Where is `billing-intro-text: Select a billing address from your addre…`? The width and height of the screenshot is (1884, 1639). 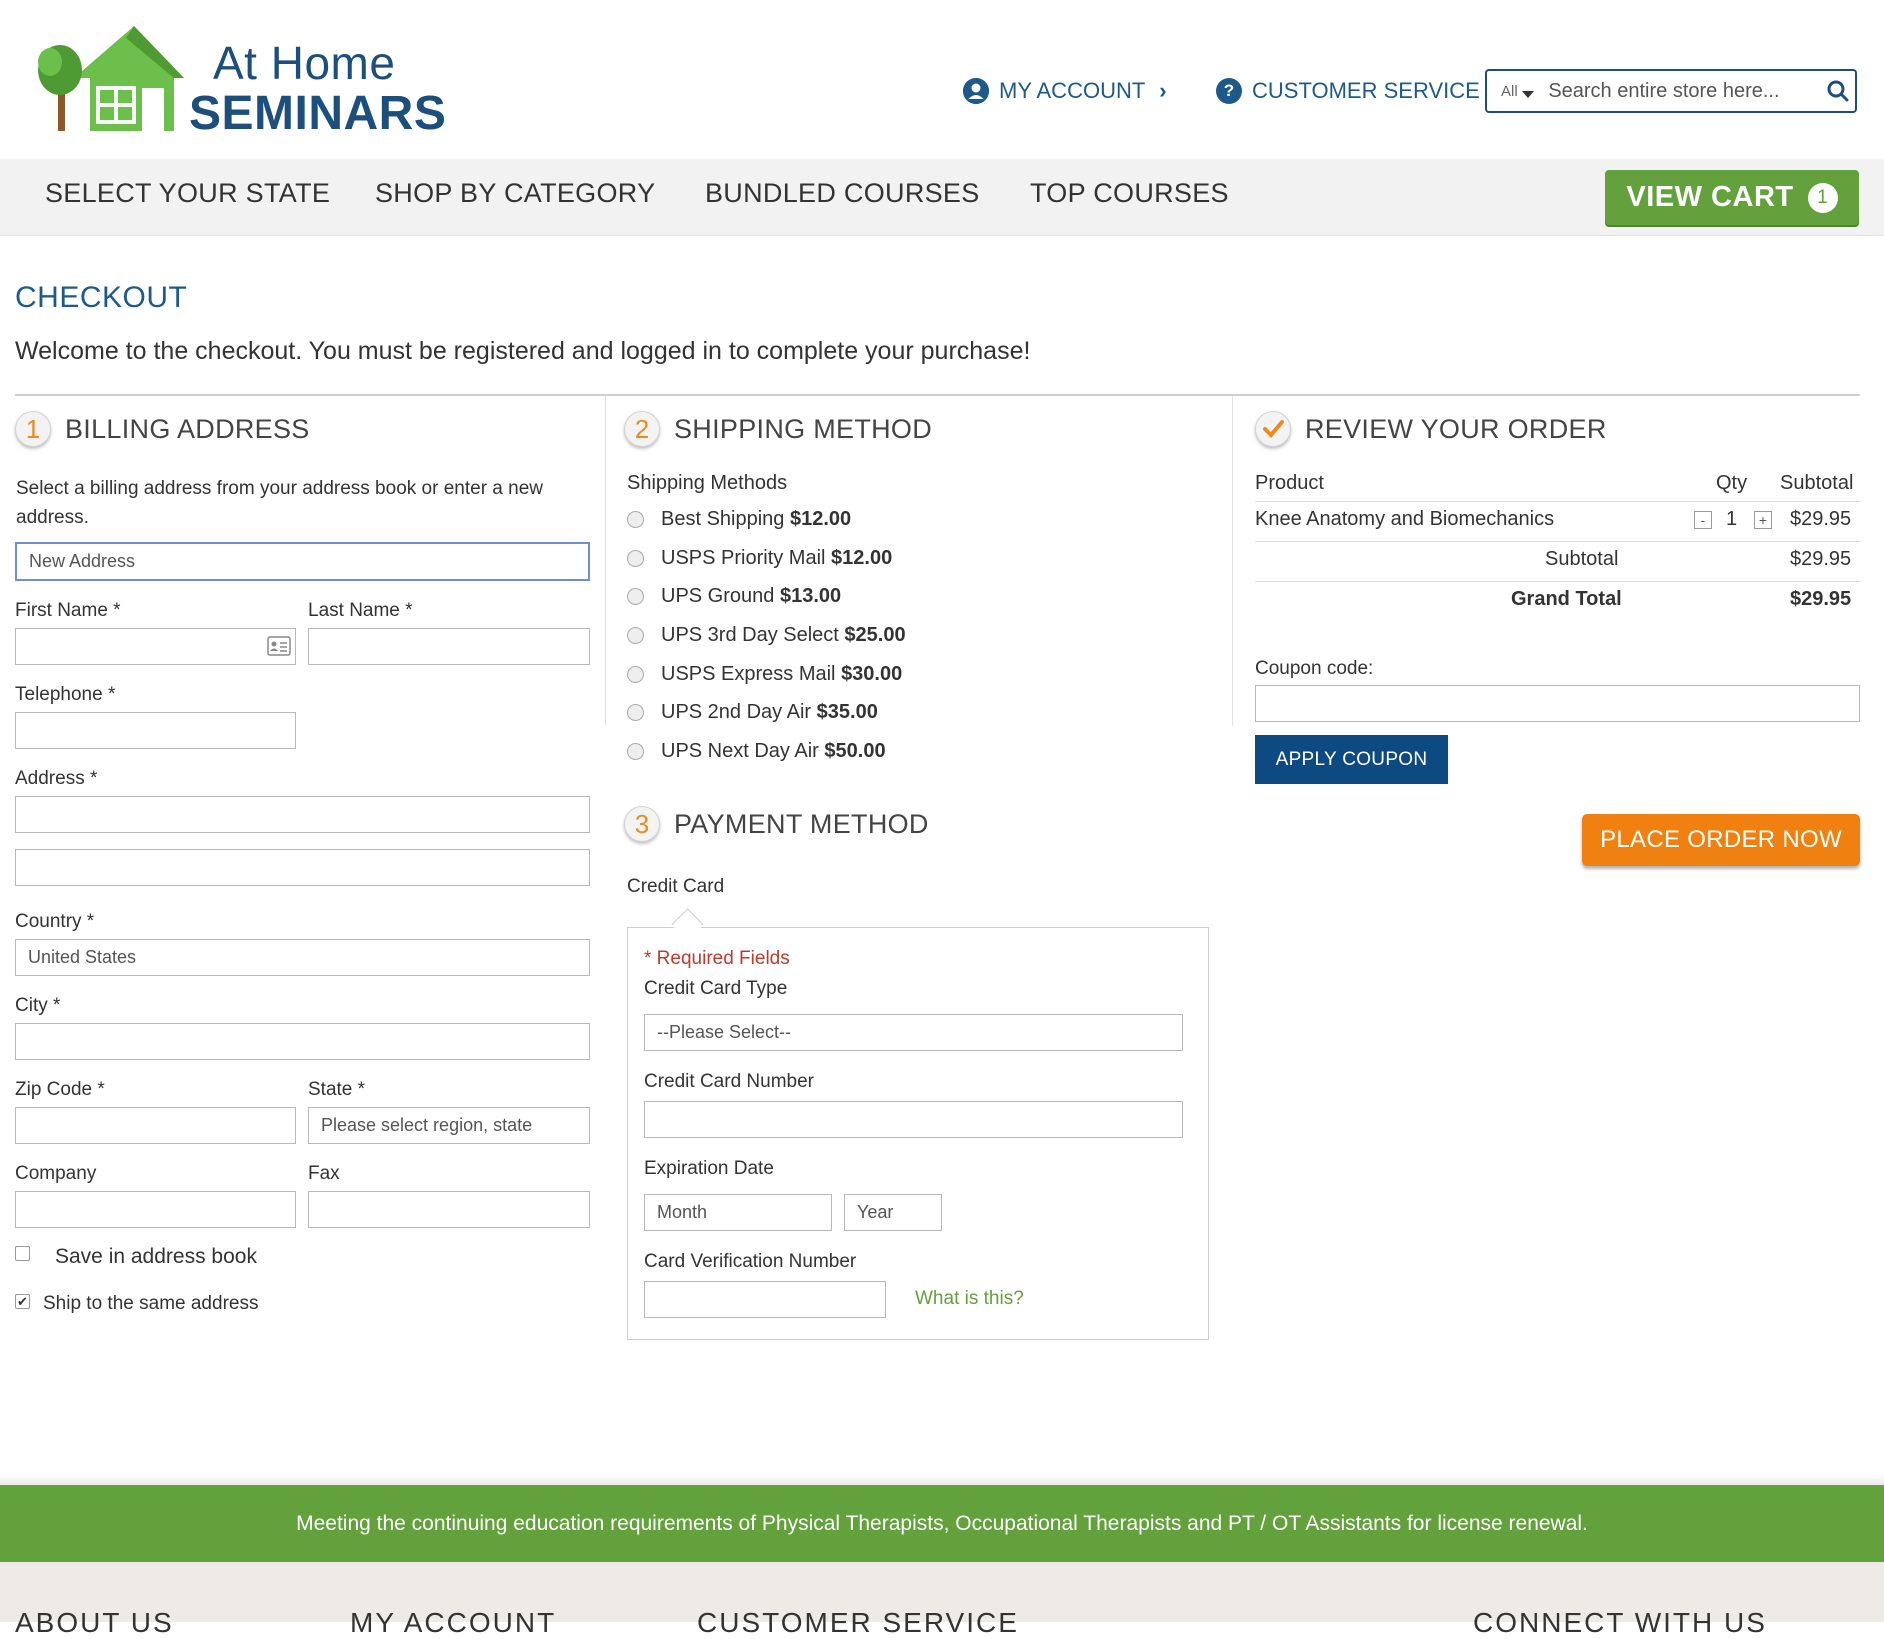 billing-intro-text: Select a billing address from your addre… is located at coordinates (279, 503).